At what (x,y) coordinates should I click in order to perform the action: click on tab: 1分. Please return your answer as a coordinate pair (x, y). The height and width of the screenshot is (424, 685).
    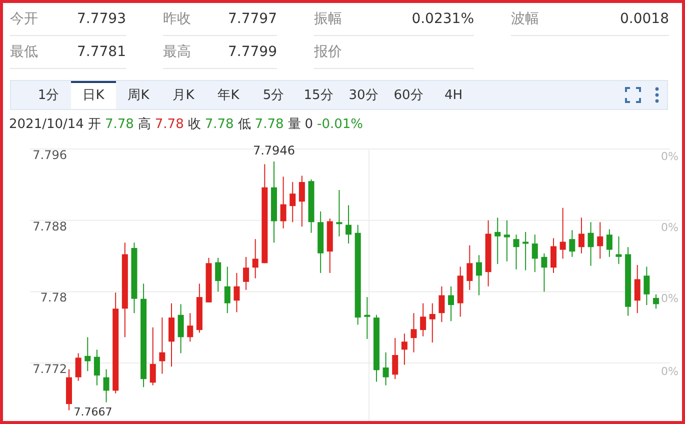
    Looking at the image, I should click on (48, 95).